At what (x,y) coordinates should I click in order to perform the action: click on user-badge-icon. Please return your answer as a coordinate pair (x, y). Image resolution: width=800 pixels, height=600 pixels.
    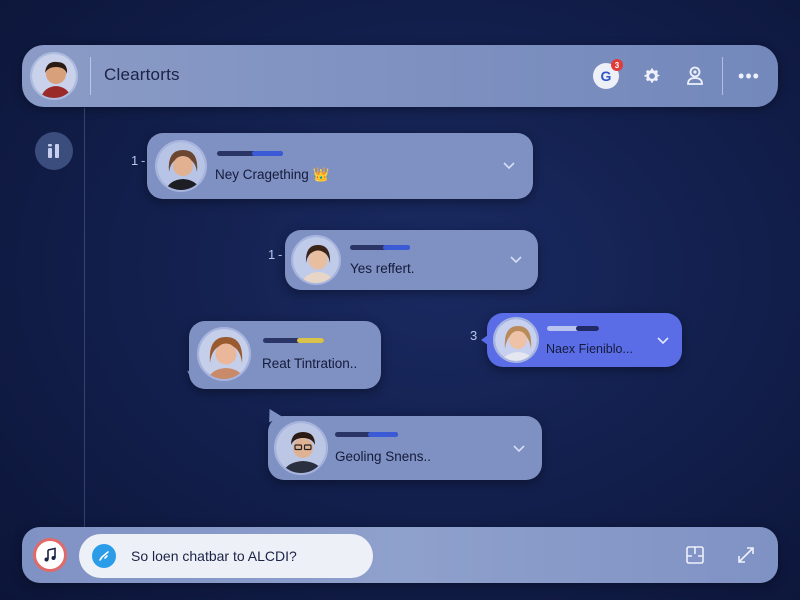
    Looking at the image, I should click on (695, 75).